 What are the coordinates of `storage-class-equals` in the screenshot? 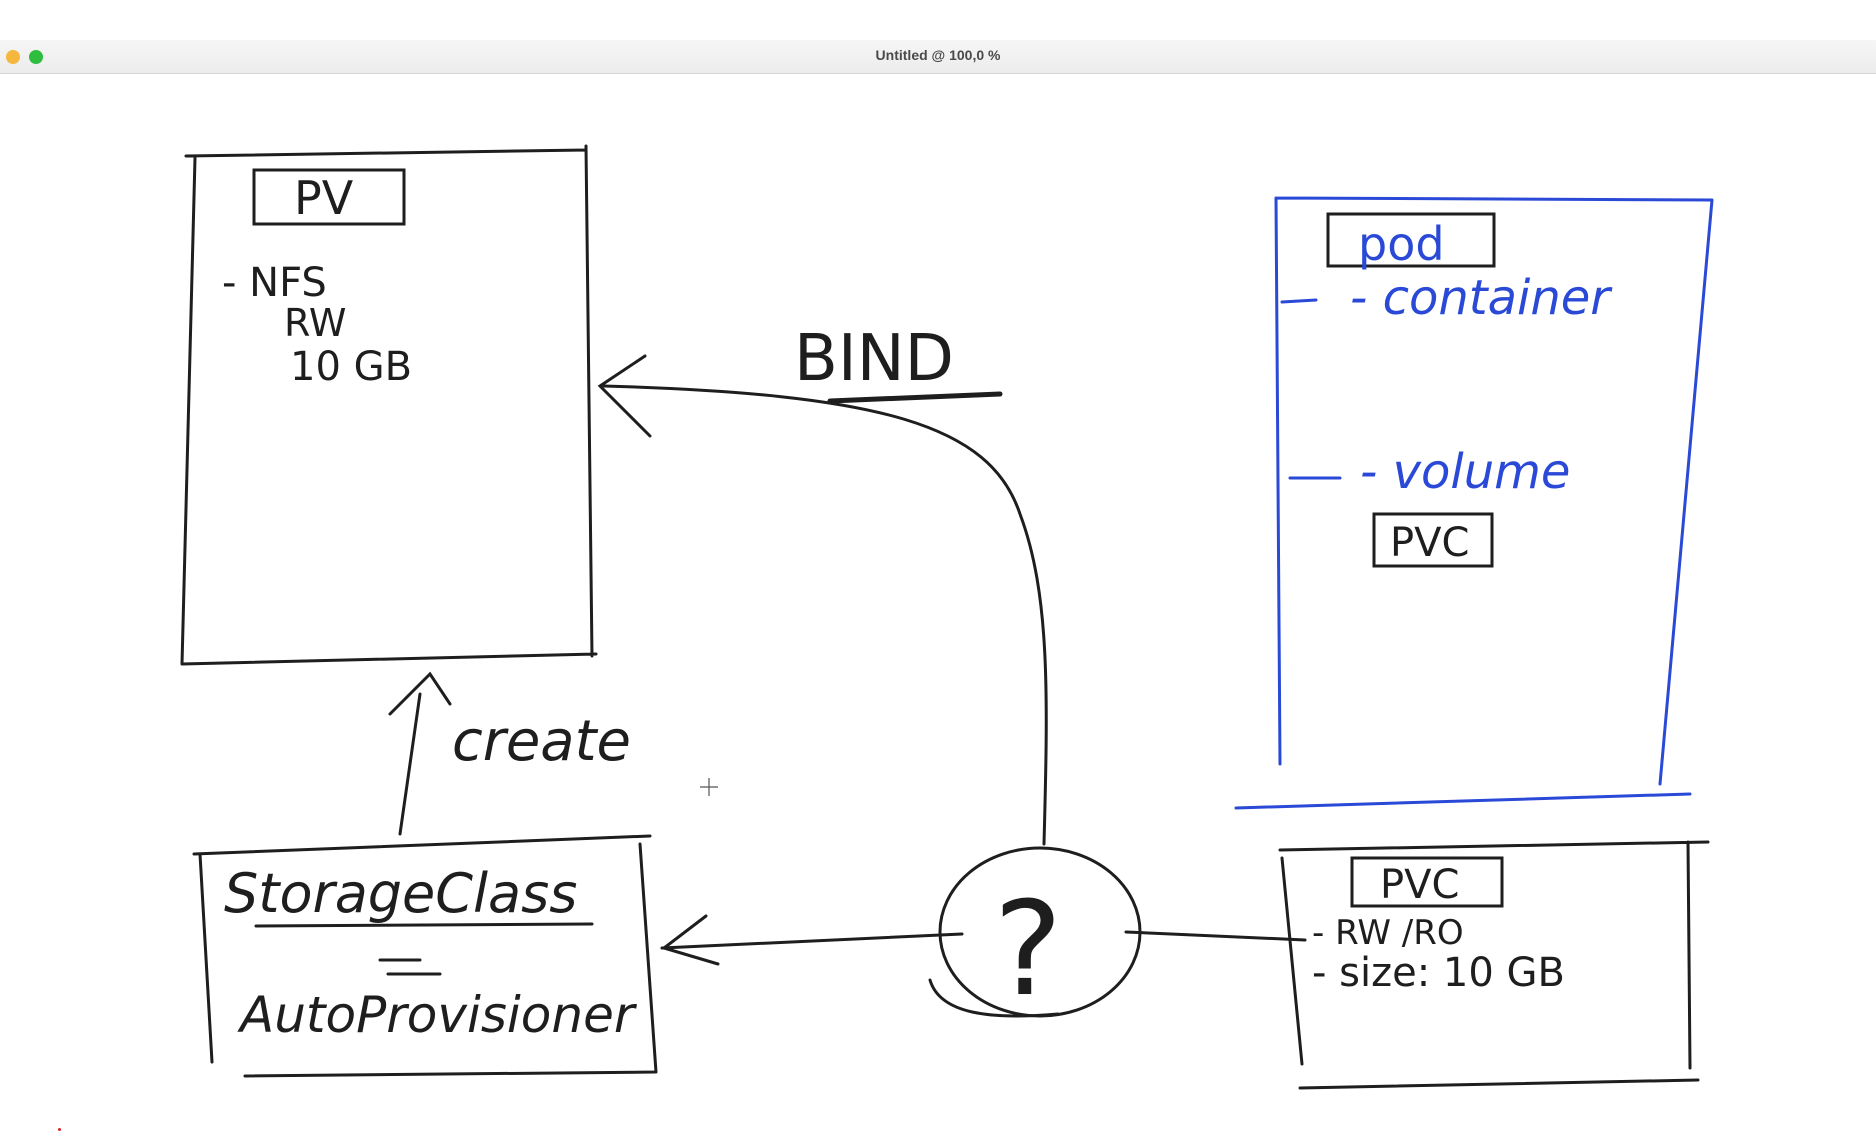 It's located at (410, 967).